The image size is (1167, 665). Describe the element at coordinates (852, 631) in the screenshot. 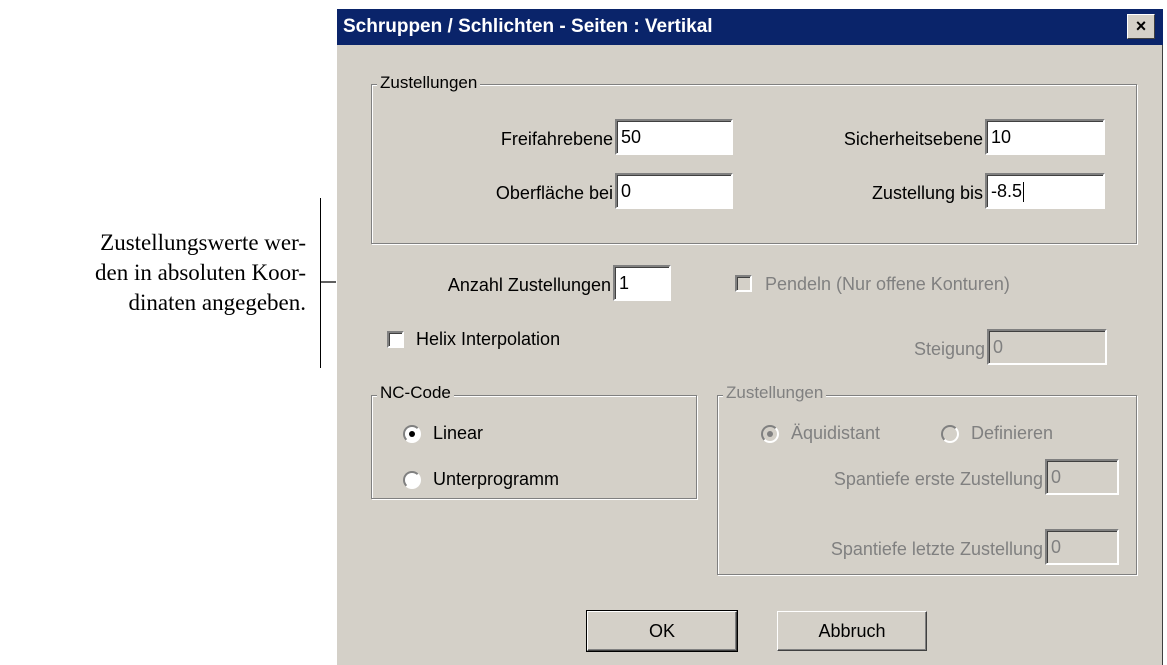

I see `cancel-button: Abbruch` at that location.